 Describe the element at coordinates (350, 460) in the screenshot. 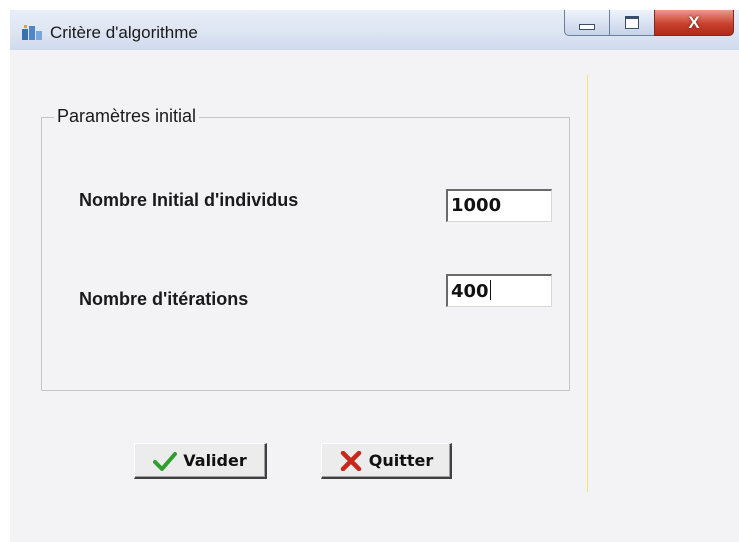

I see `cross-icon` at that location.